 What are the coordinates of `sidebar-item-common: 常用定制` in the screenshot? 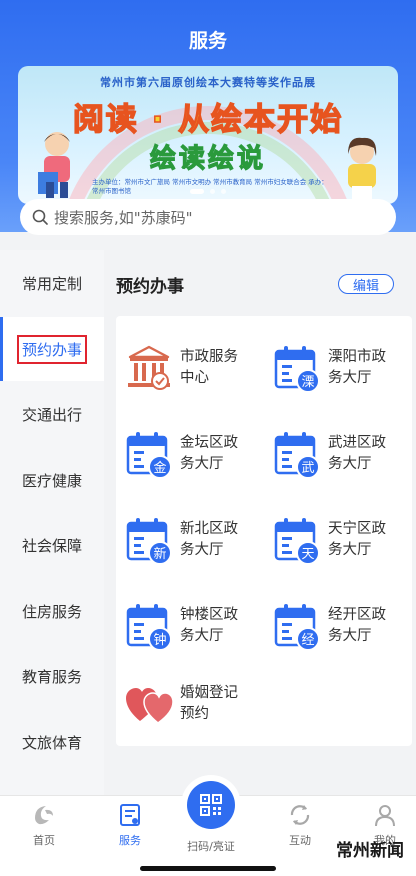 It's located at (52, 283).